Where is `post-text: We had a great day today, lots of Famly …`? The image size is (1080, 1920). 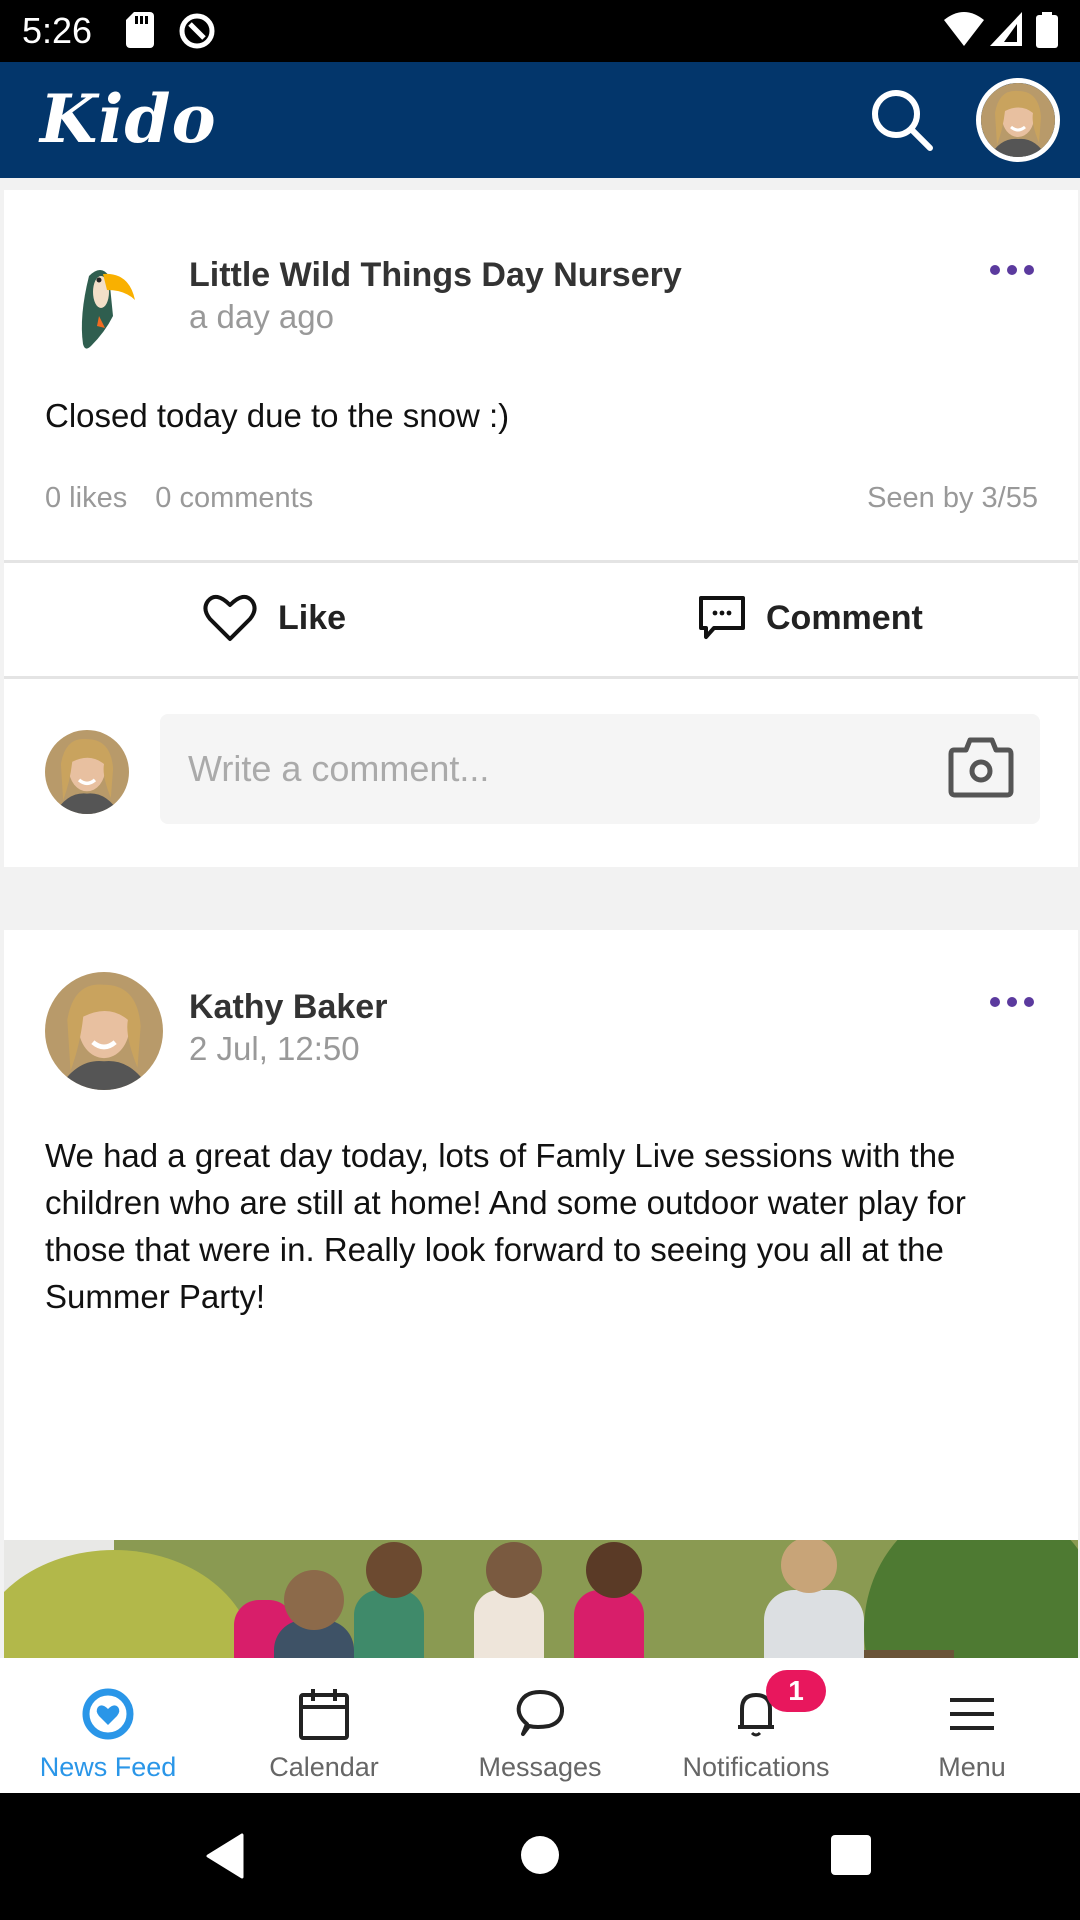 post-text: We had a great day today, lots of Famly … is located at coordinates (505, 1226).